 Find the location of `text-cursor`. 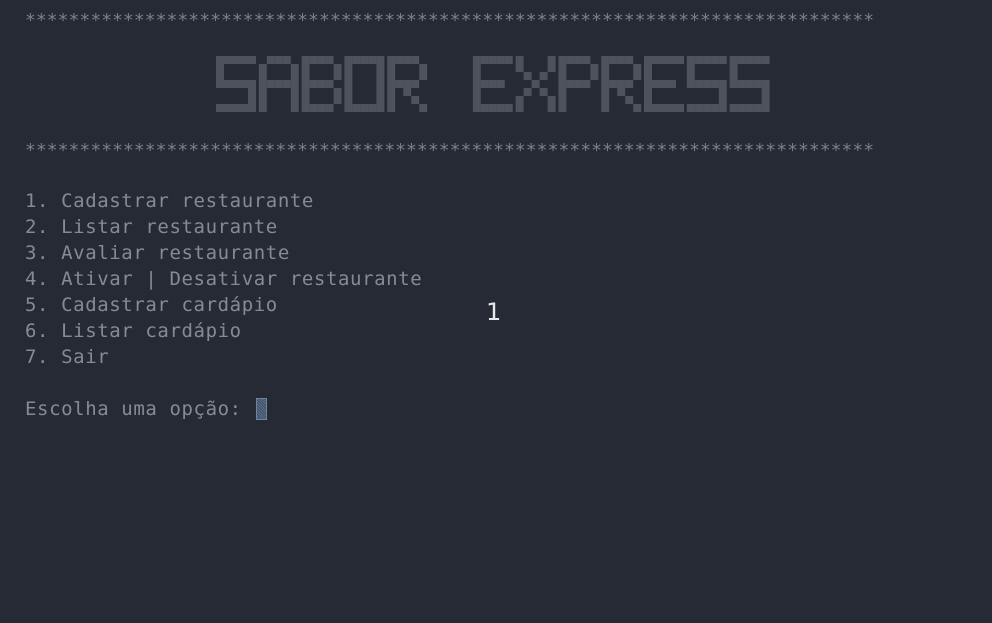

text-cursor is located at coordinates (261, 409).